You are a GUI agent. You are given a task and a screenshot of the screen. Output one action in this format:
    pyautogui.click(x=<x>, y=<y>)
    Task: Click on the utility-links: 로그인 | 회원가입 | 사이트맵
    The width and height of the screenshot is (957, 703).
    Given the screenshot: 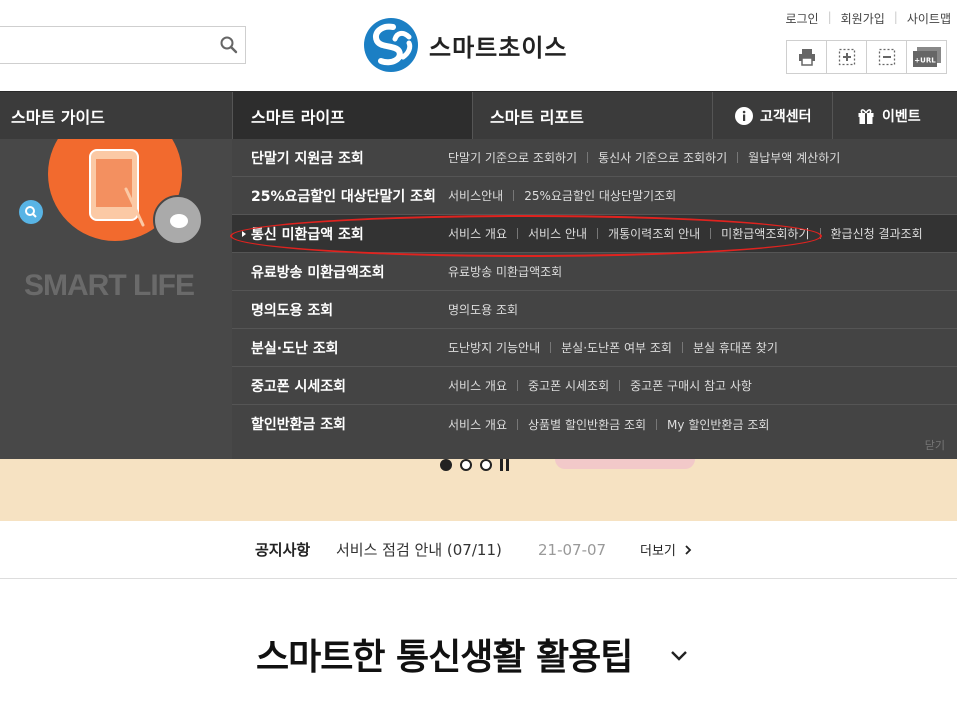 What is the action you would take?
    pyautogui.click(x=868, y=18)
    